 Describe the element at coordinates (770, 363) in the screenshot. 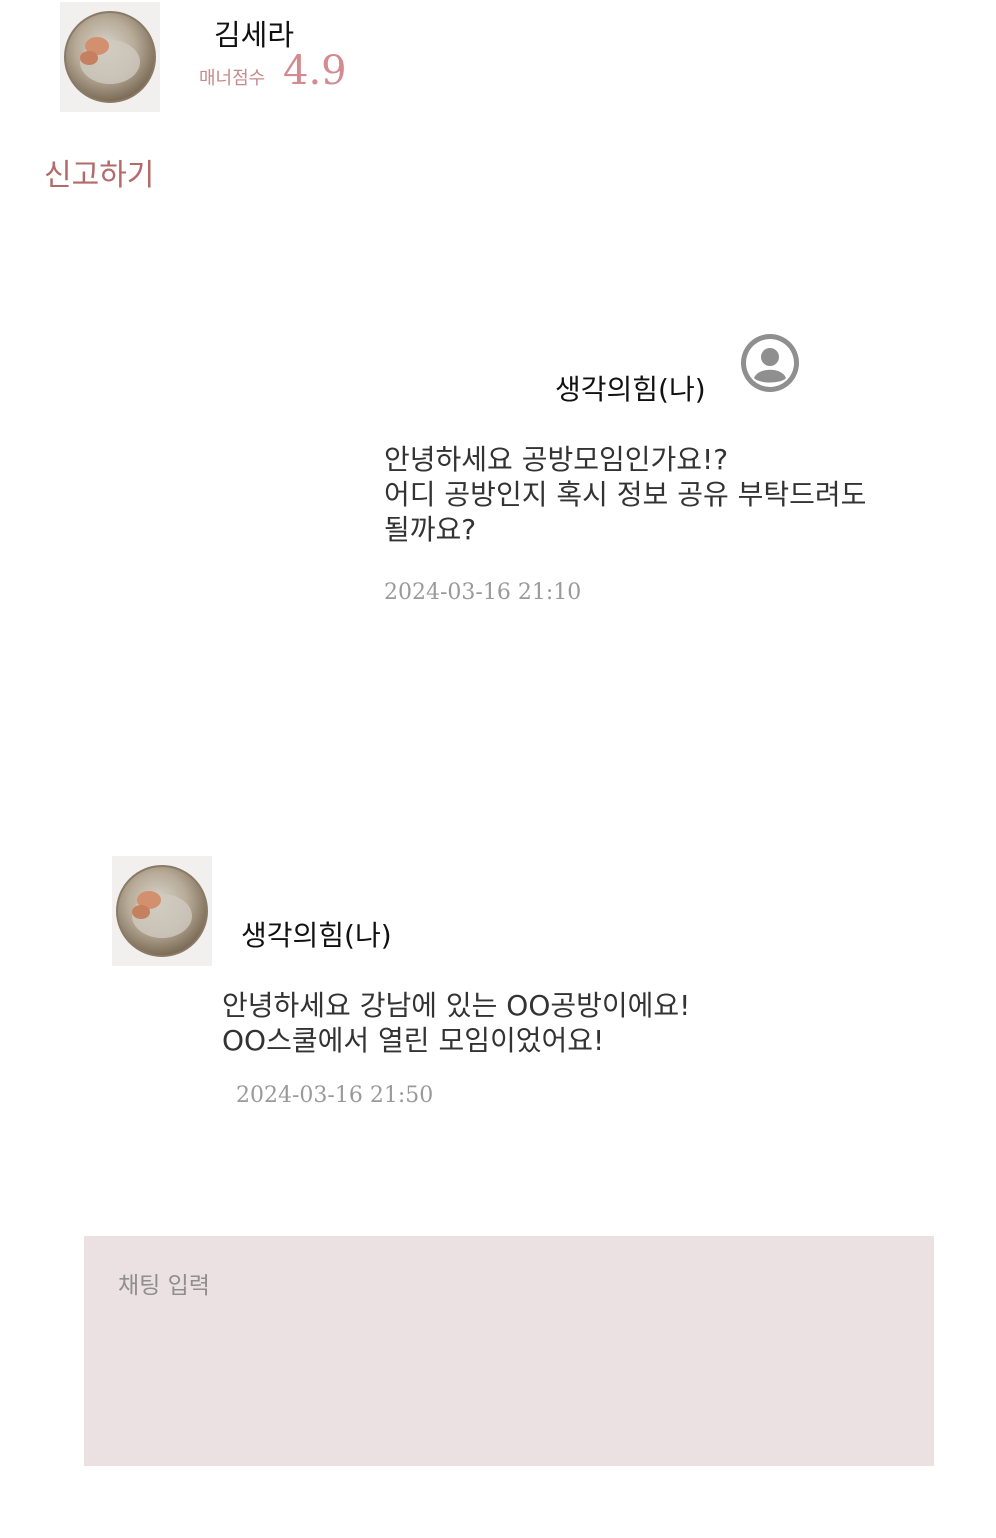

I see `user-circle-icon` at that location.